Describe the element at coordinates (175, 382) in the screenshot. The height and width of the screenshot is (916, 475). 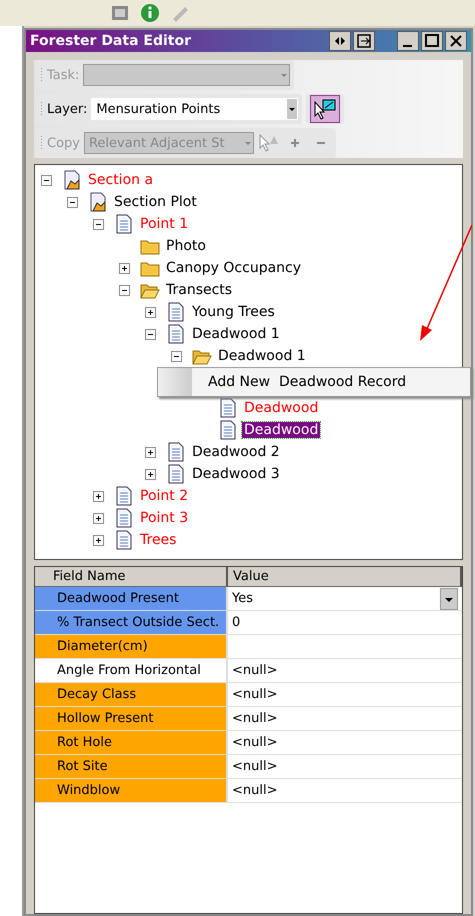
I see `menu-gutter` at that location.